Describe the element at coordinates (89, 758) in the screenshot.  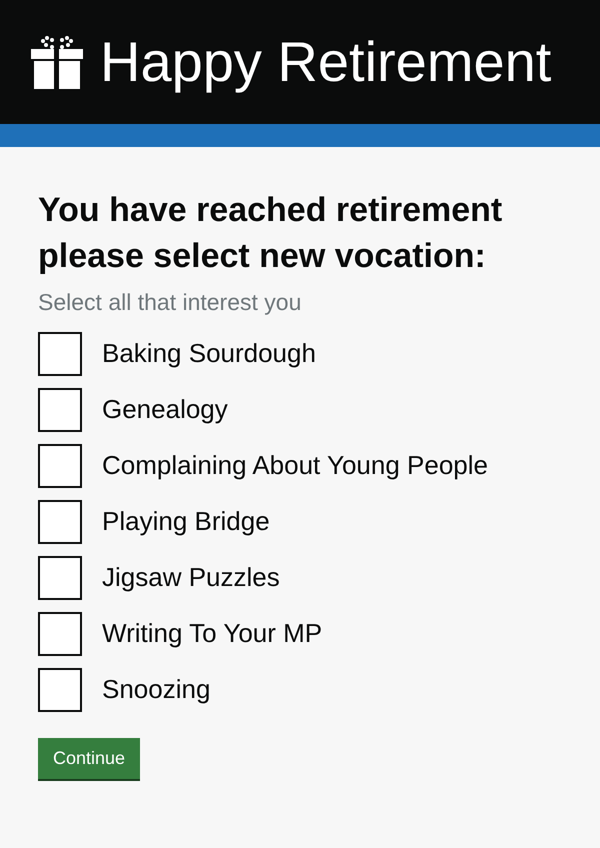
I see `continue-button: Continue` at that location.